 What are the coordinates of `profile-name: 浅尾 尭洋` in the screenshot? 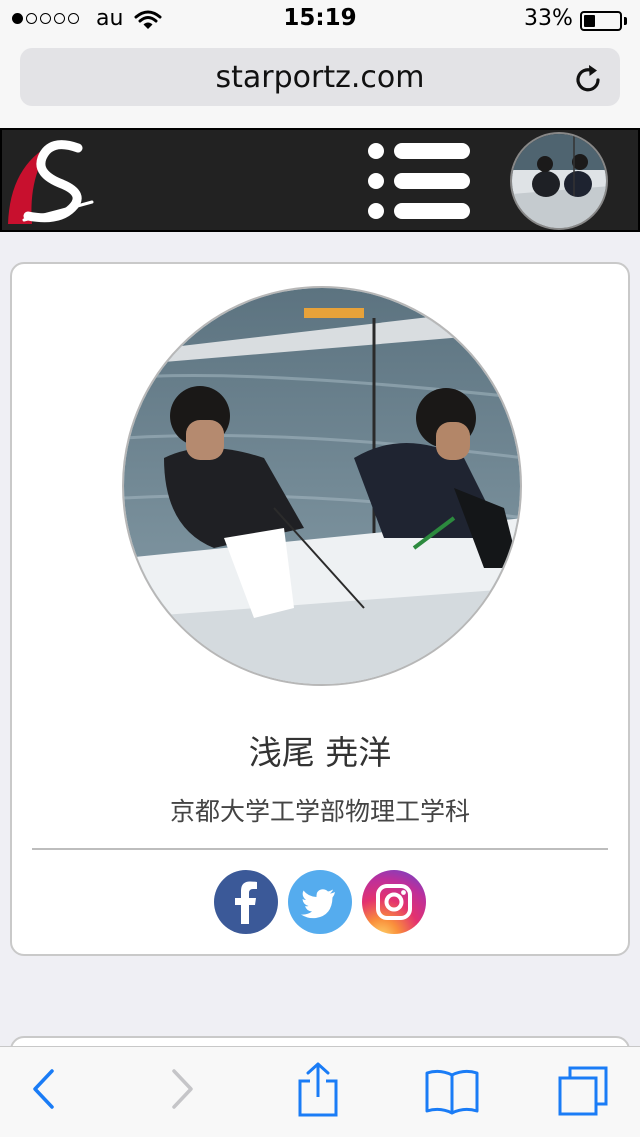 It's located at (320, 752).